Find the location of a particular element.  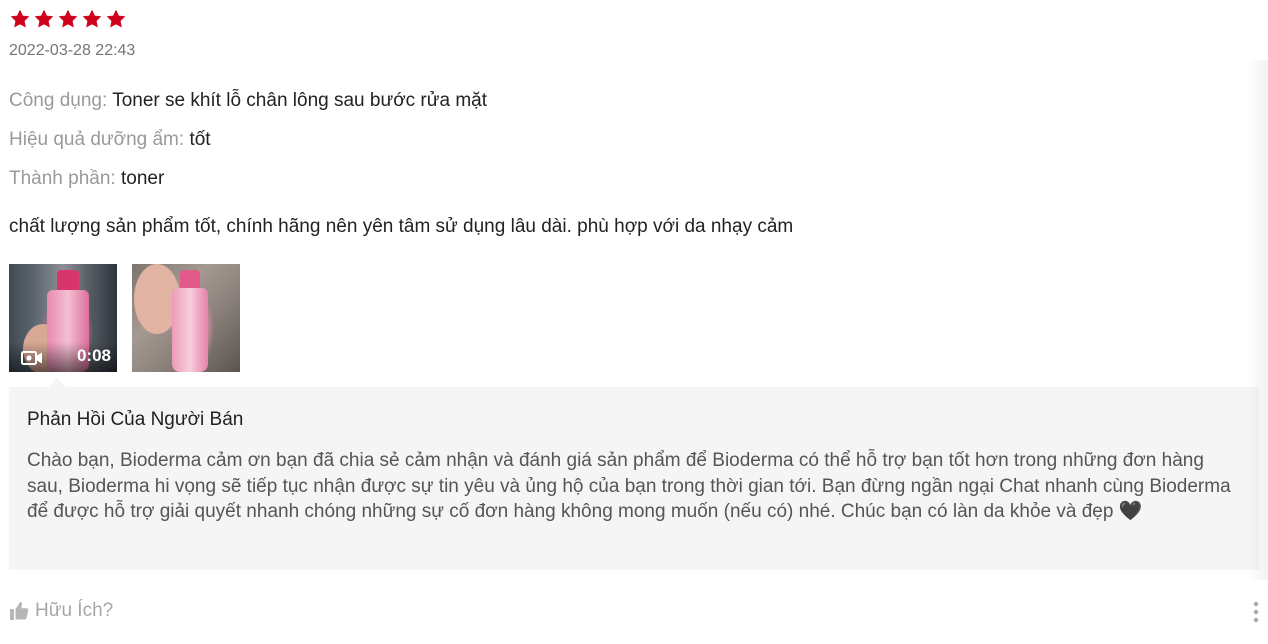

more-vertical-icon is located at coordinates (1256, 612).